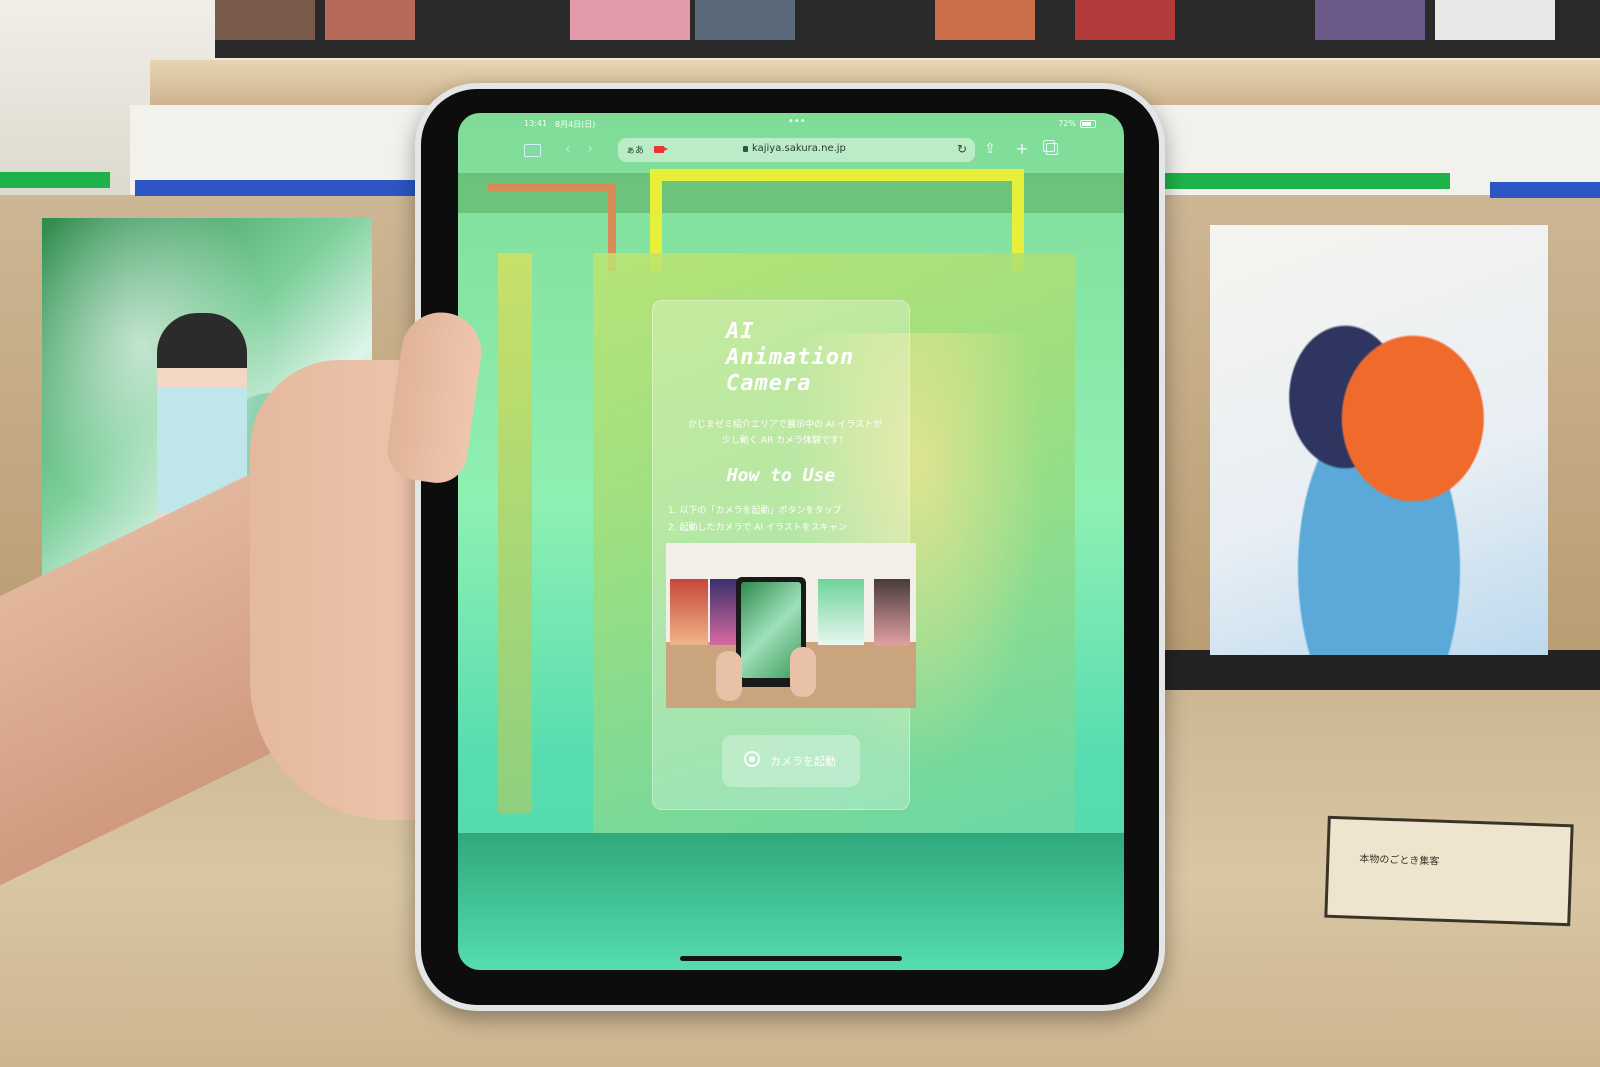  I want to click on reload-icon: ↻, so click(962, 149).